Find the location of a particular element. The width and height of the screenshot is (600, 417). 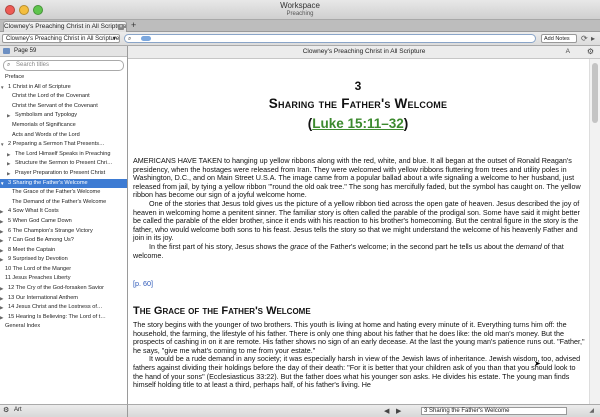

toc-item: ▶ 13 Our International Anthem is located at coordinates (63, 299).